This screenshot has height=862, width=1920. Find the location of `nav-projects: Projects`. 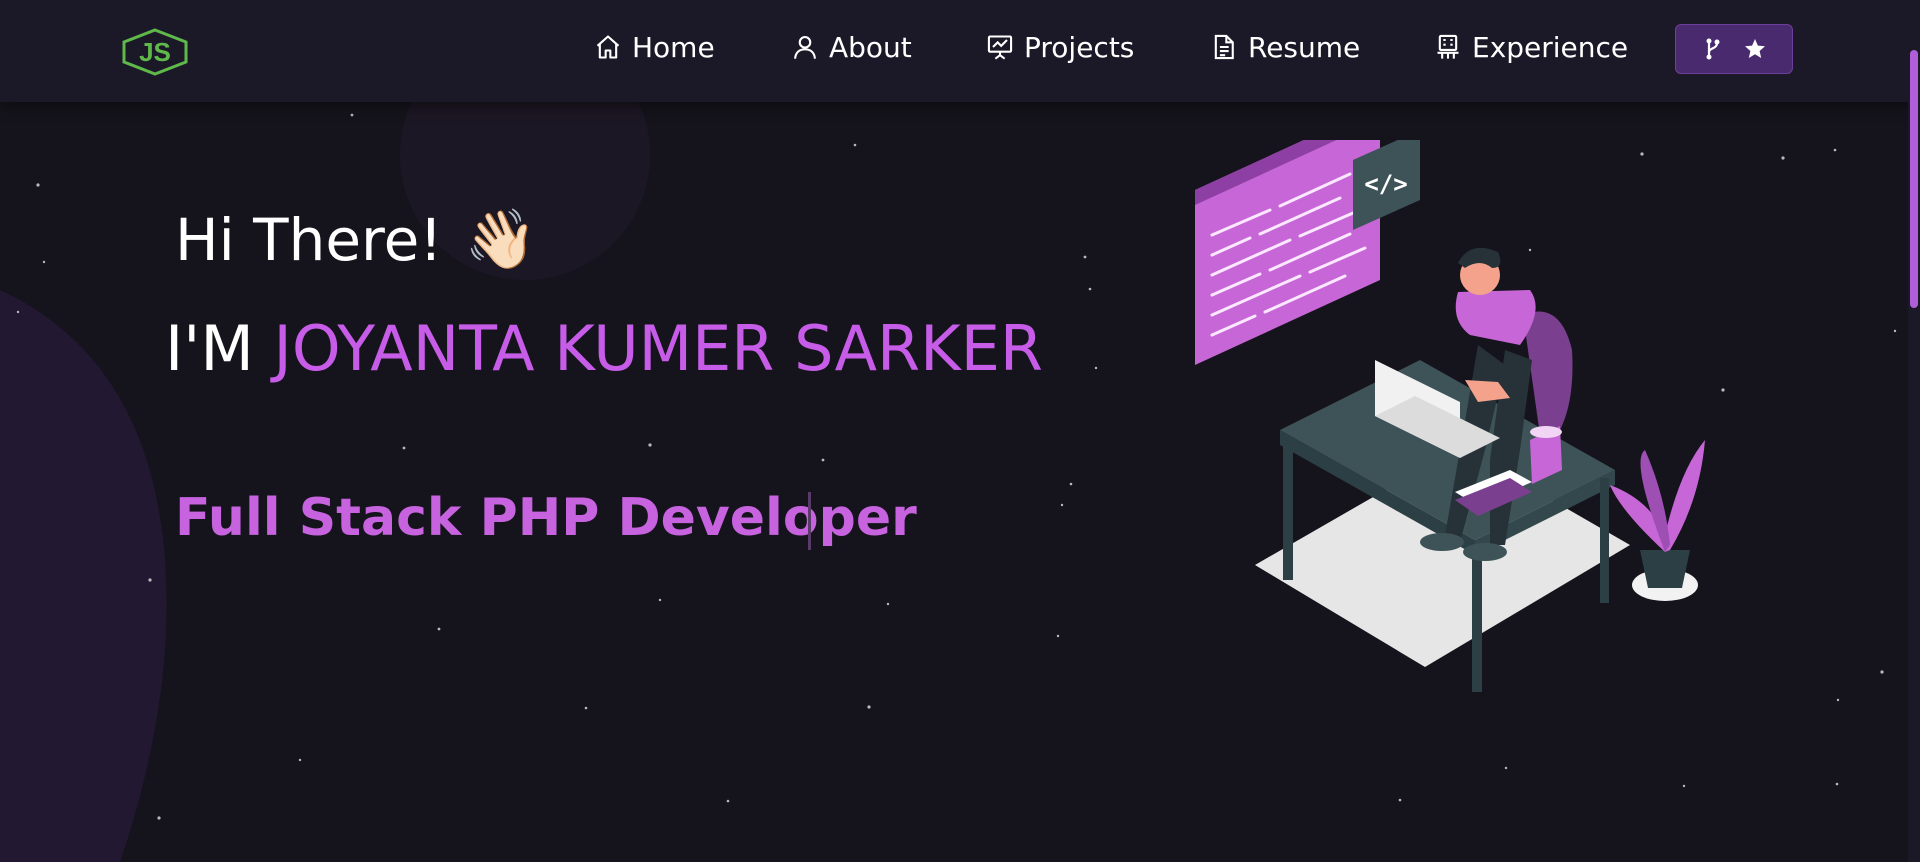

nav-projects: Projects is located at coordinates (1060, 47).